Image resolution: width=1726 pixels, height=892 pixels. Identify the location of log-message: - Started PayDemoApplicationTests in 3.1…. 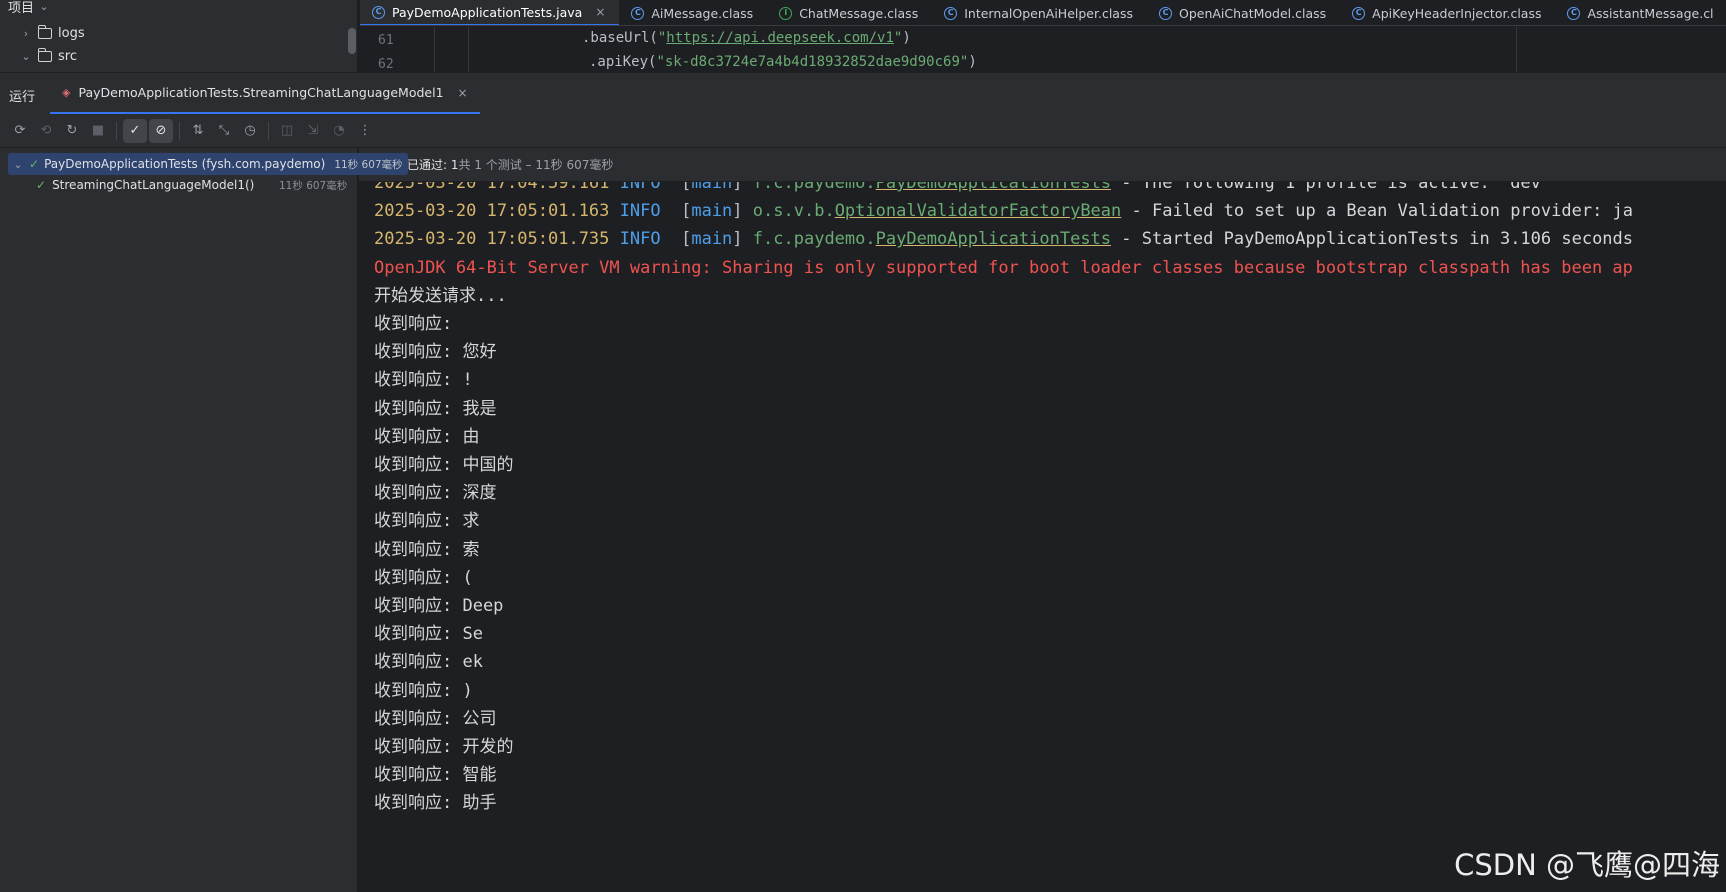
(1372, 239).